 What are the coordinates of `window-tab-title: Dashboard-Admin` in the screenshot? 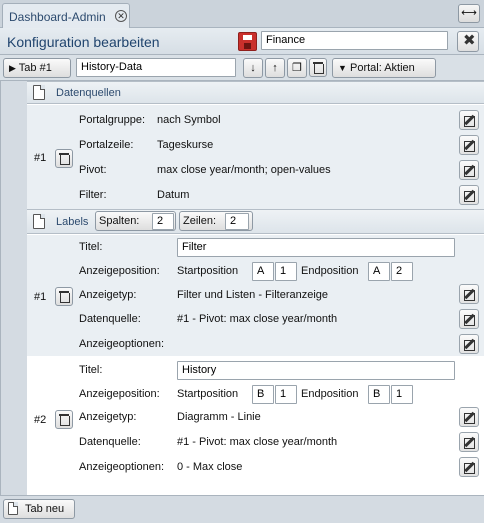 It's located at (57, 17).